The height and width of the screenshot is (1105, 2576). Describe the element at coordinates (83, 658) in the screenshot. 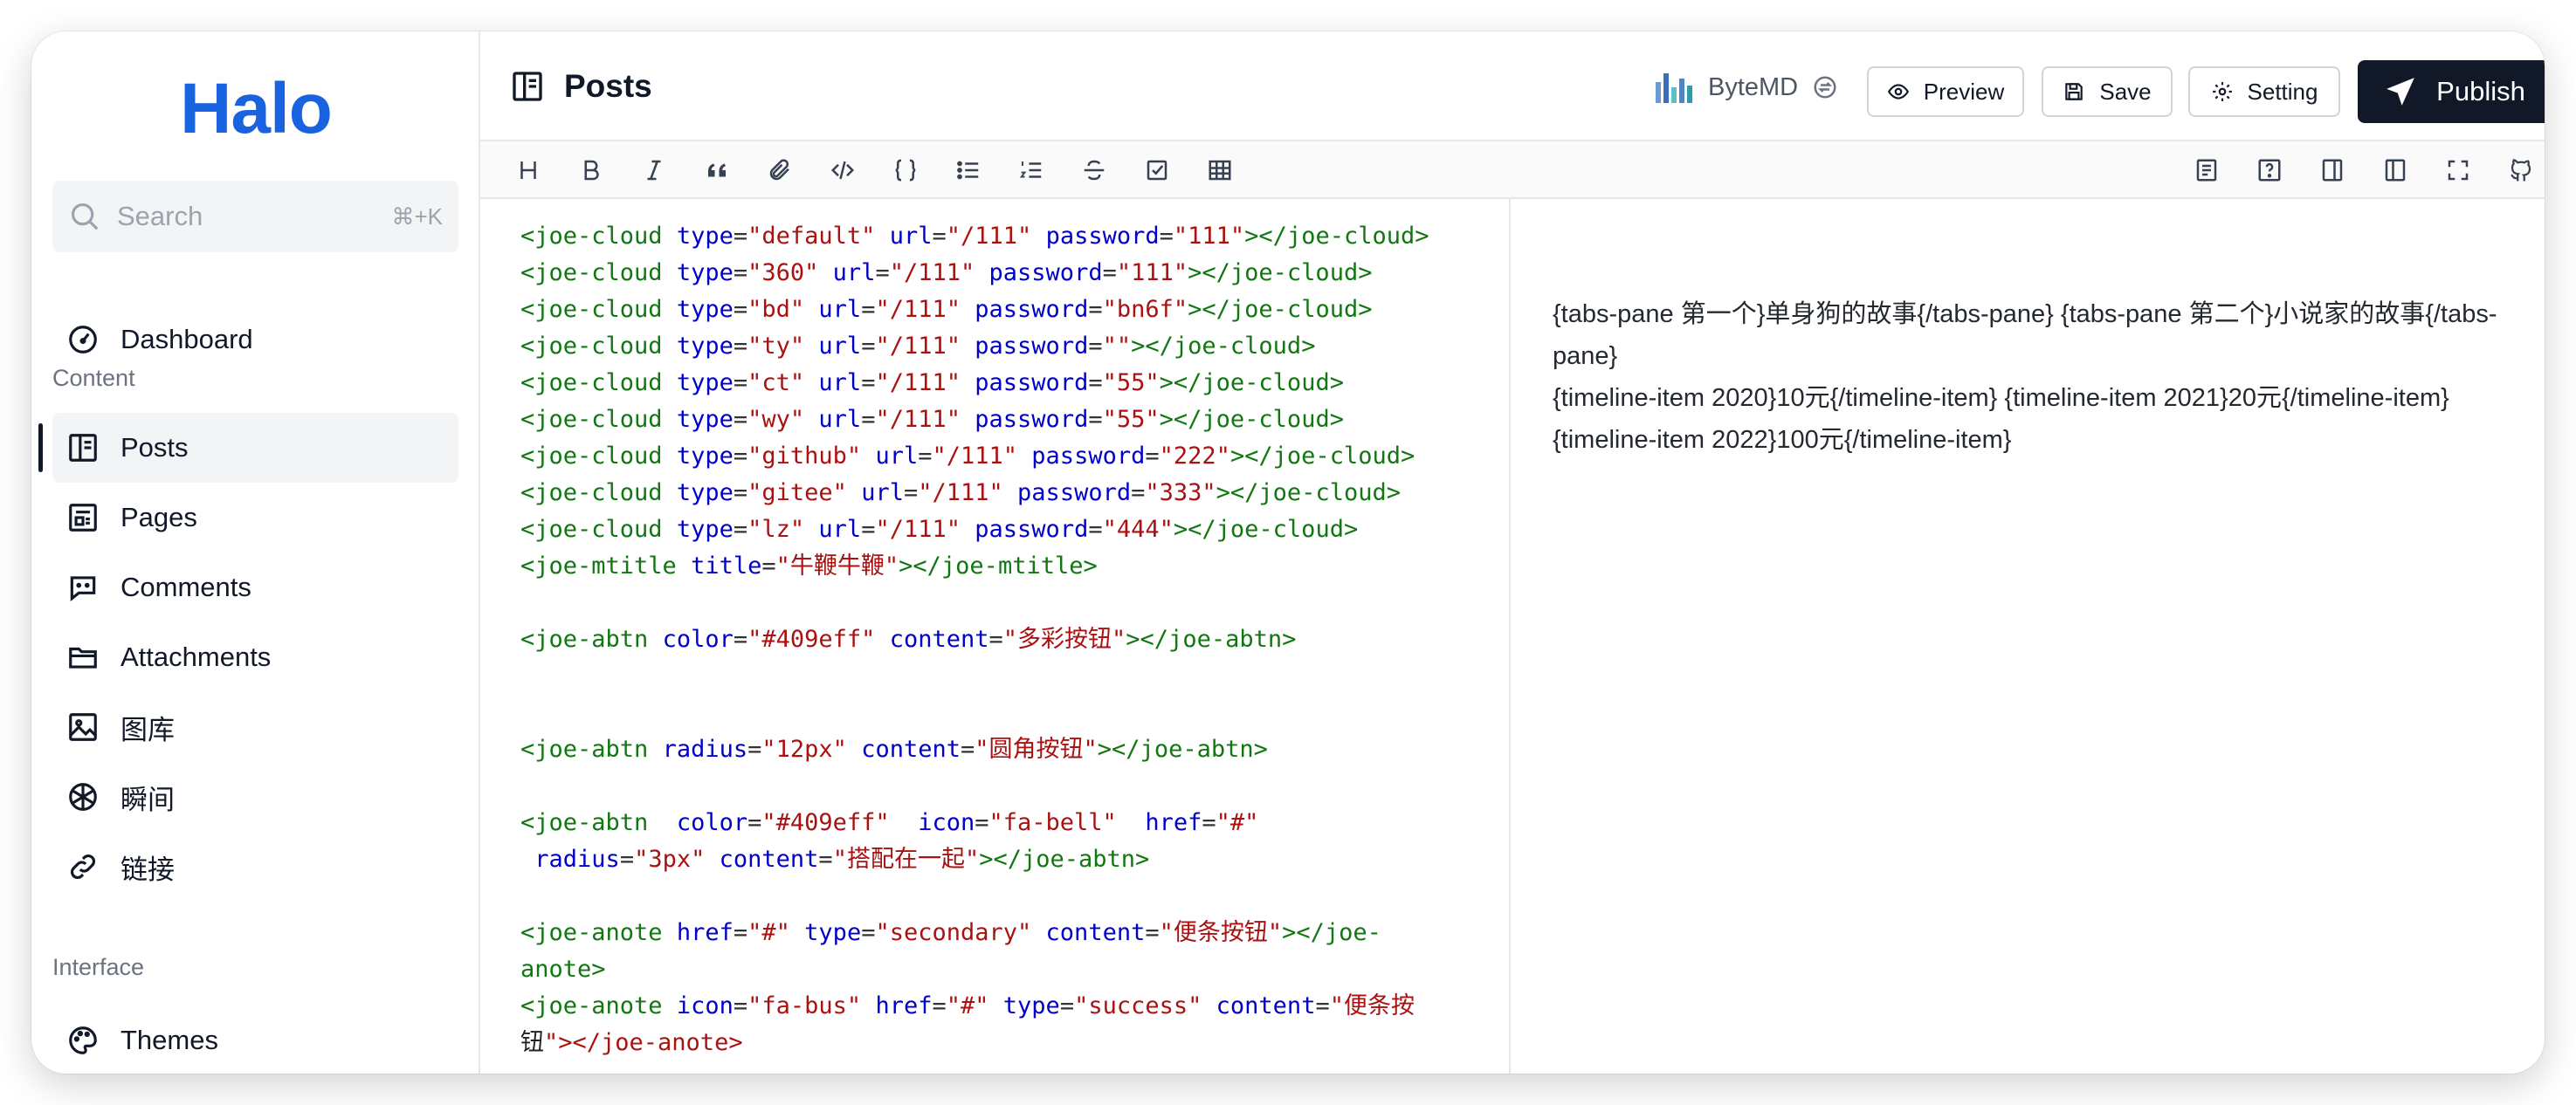

I see `folder-icon` at that location.